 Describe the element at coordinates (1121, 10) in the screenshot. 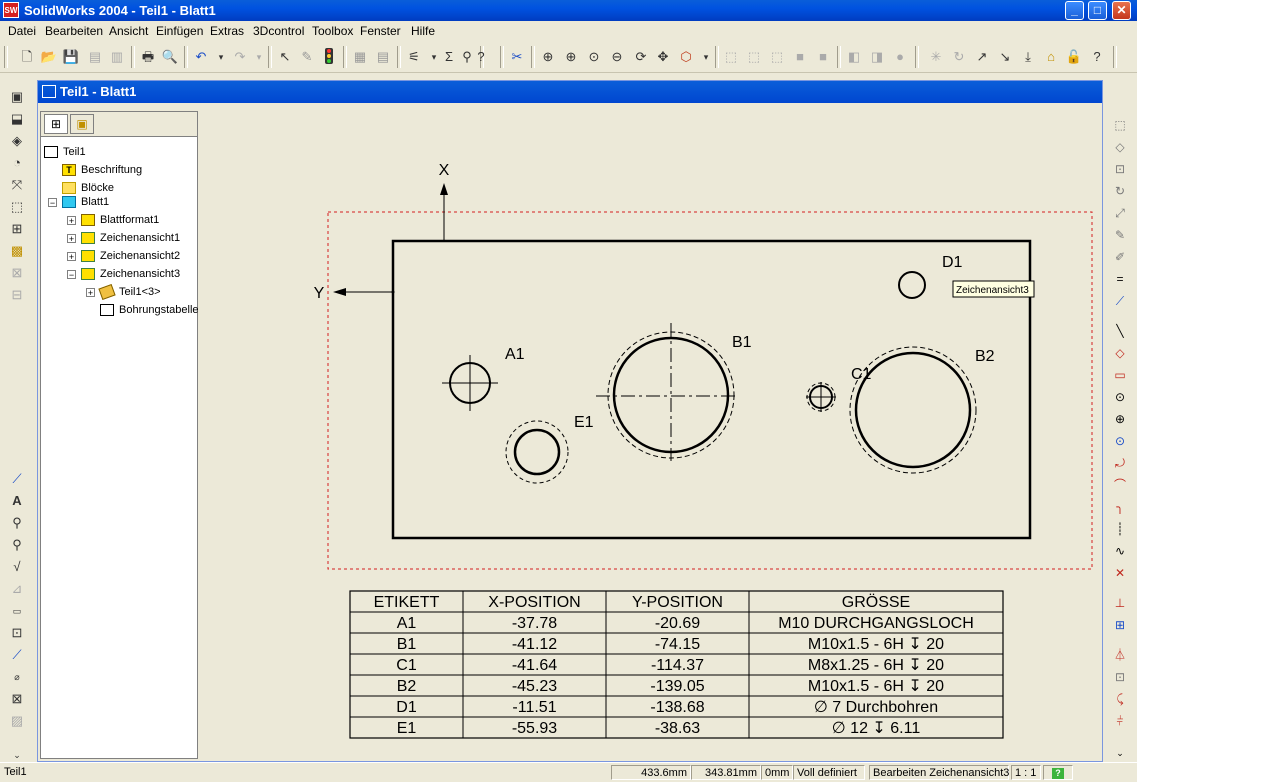

I see `close-button: ✕` at that location.